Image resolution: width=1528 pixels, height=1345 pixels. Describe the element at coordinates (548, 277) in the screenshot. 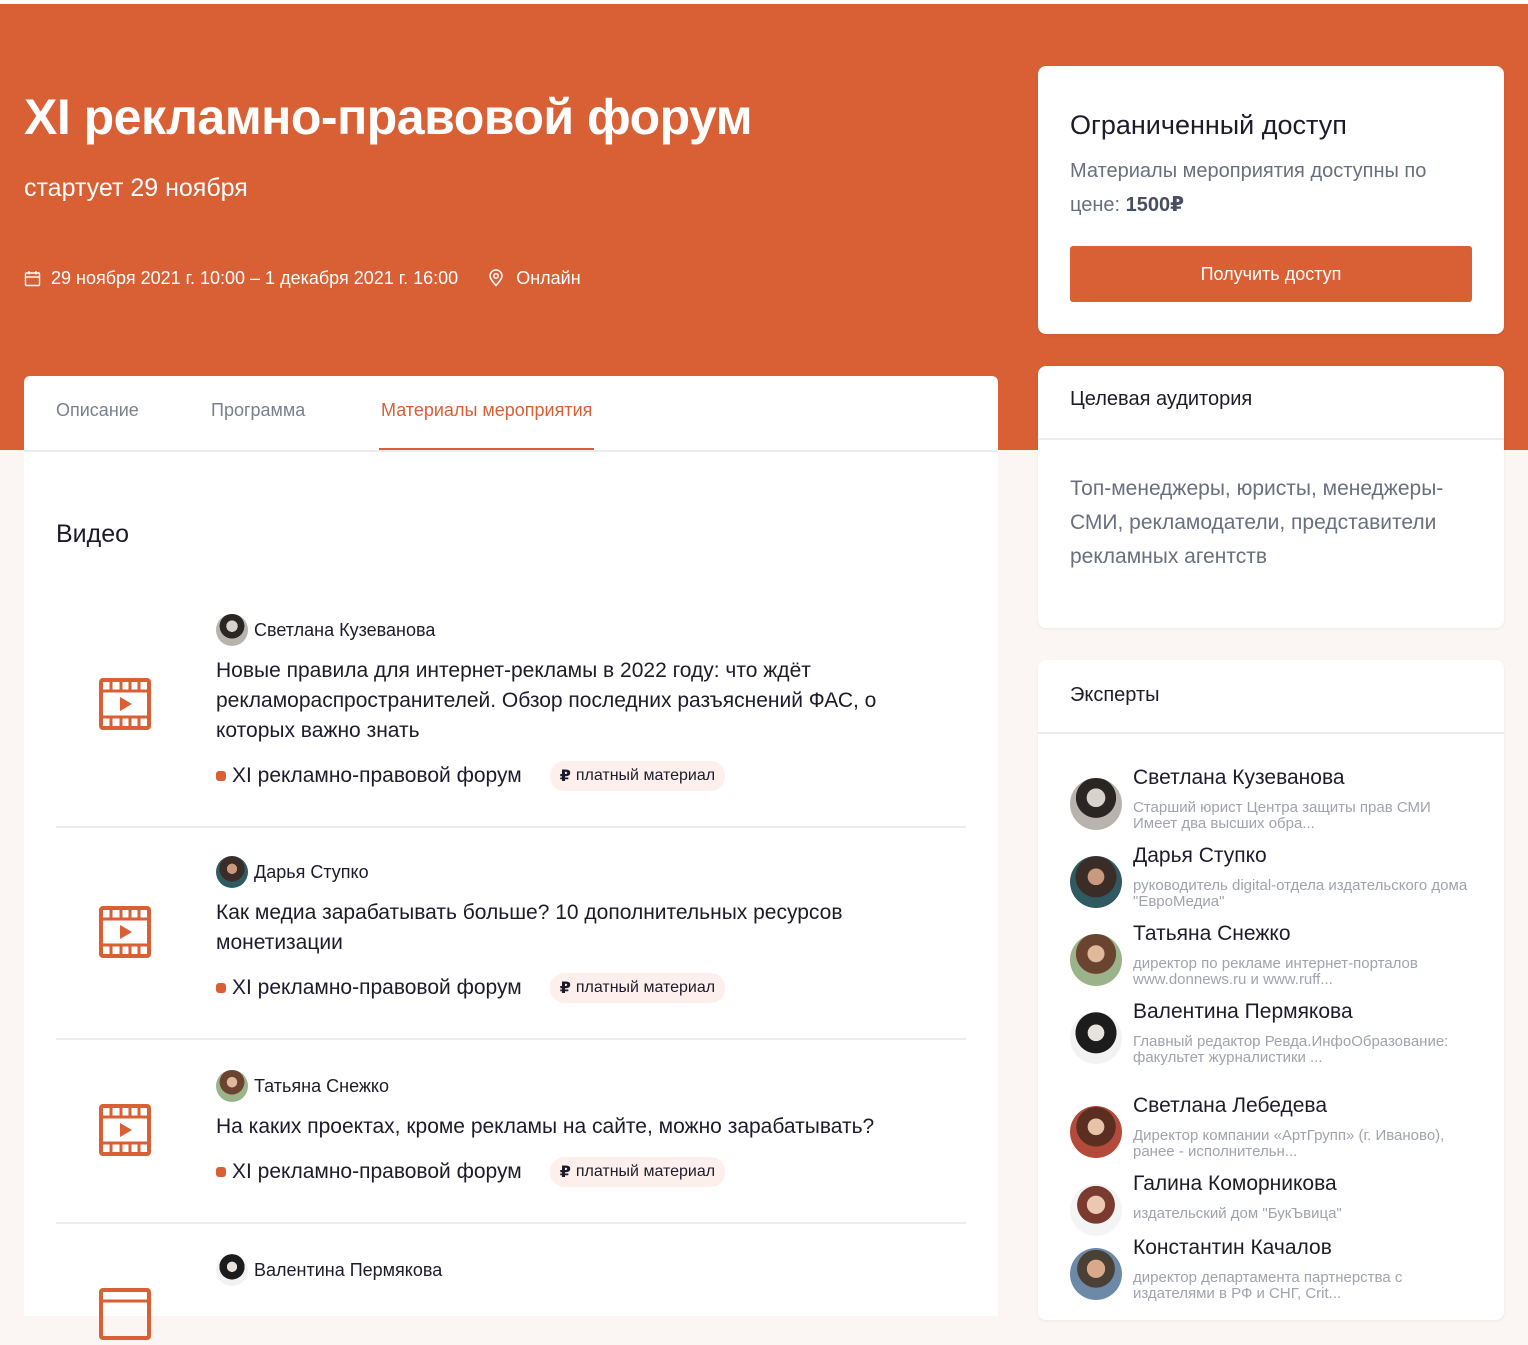

I see `event-location: Онлайн` at that location.